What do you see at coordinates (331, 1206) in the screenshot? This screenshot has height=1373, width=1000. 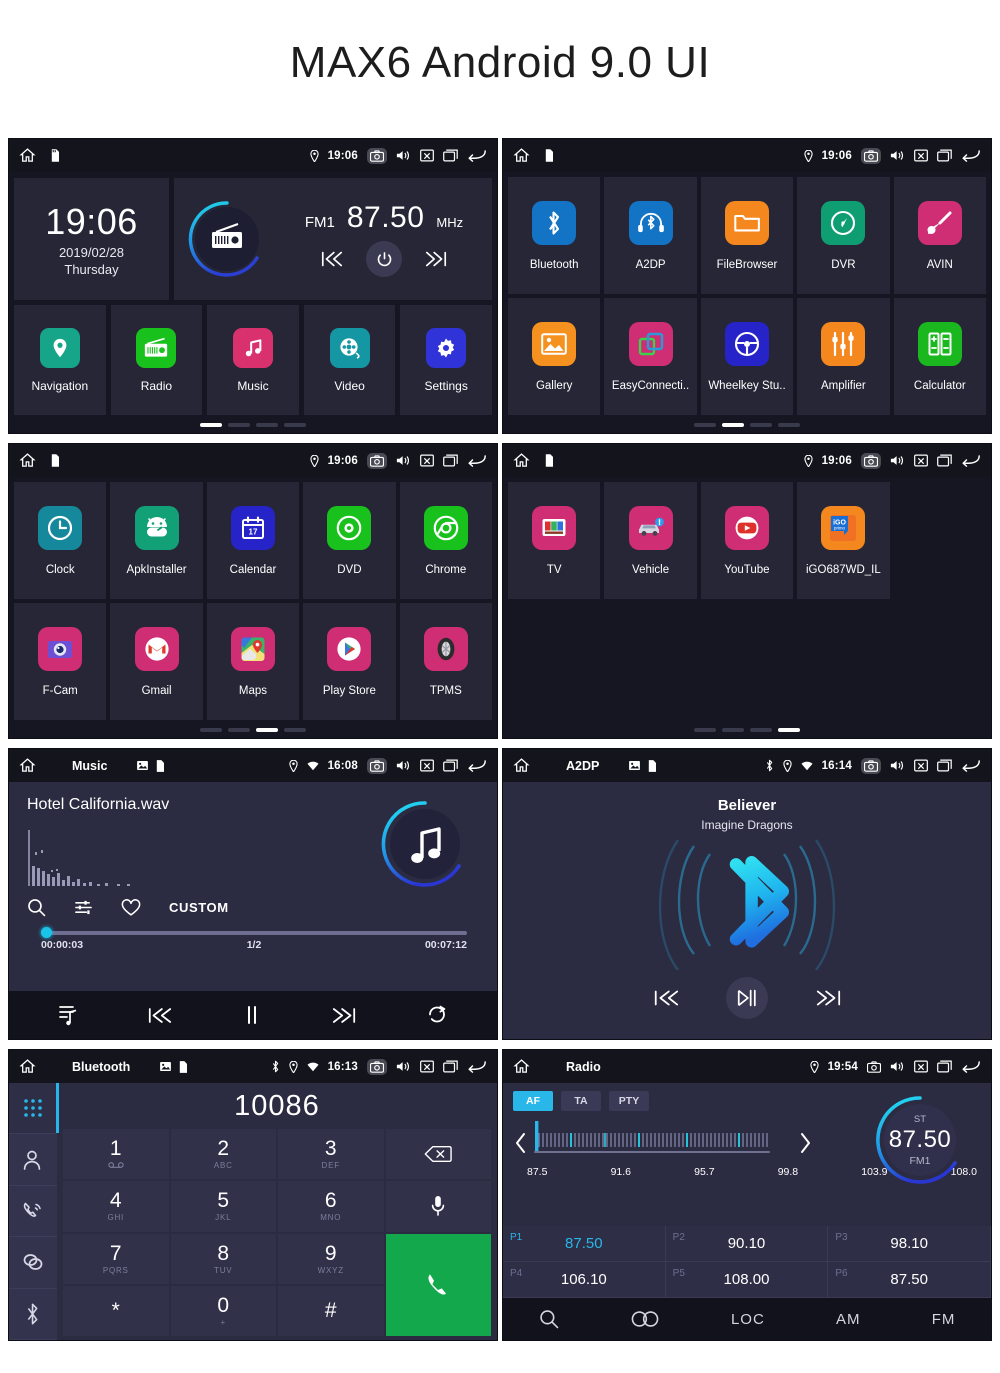 I see `key-6: 6 MNO` at bounding box center [331, 1206].